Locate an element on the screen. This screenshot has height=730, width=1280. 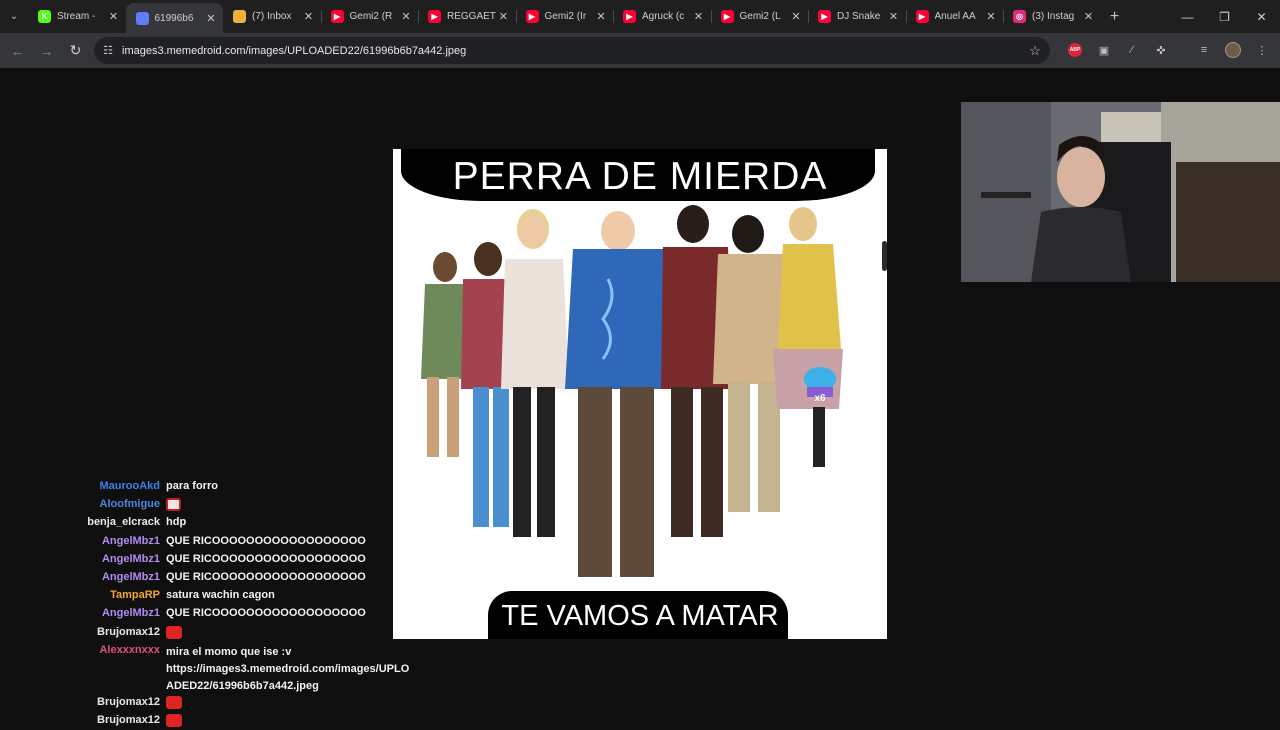
chat-text: satura wachin cagon is located at coordinates (220, 595).